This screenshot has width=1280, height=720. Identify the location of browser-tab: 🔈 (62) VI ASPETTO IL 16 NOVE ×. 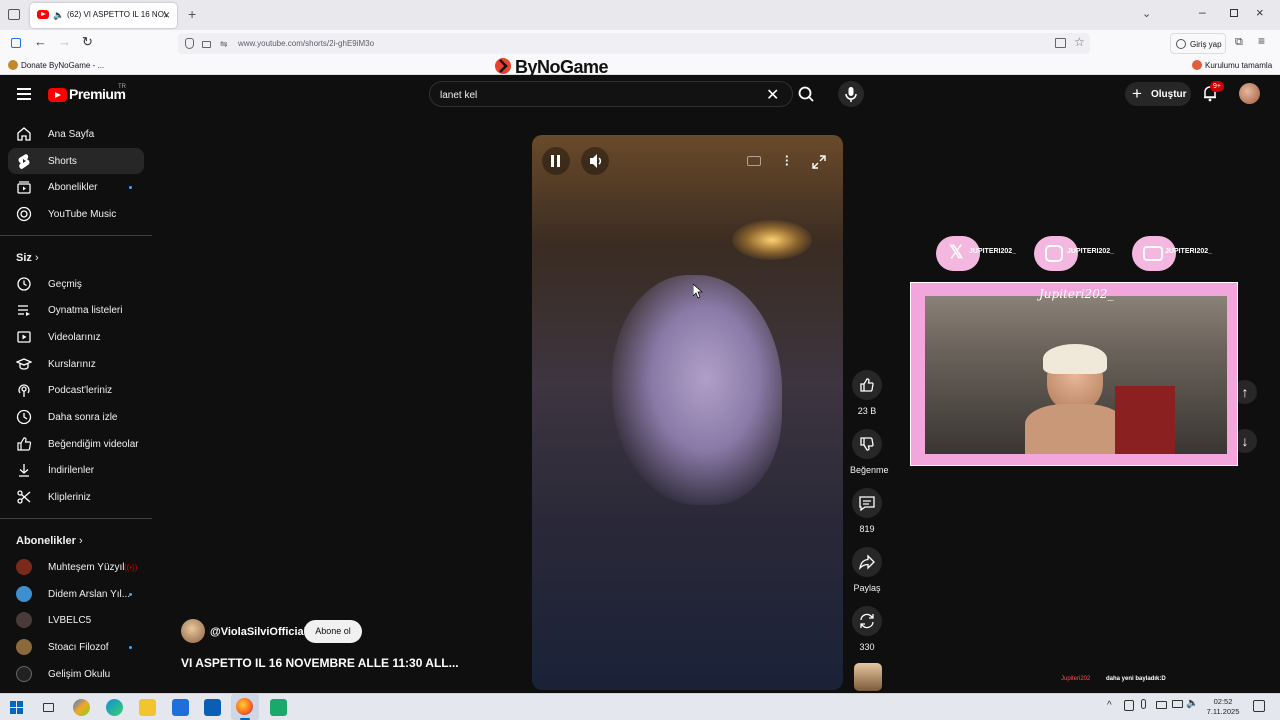
(103, 15).